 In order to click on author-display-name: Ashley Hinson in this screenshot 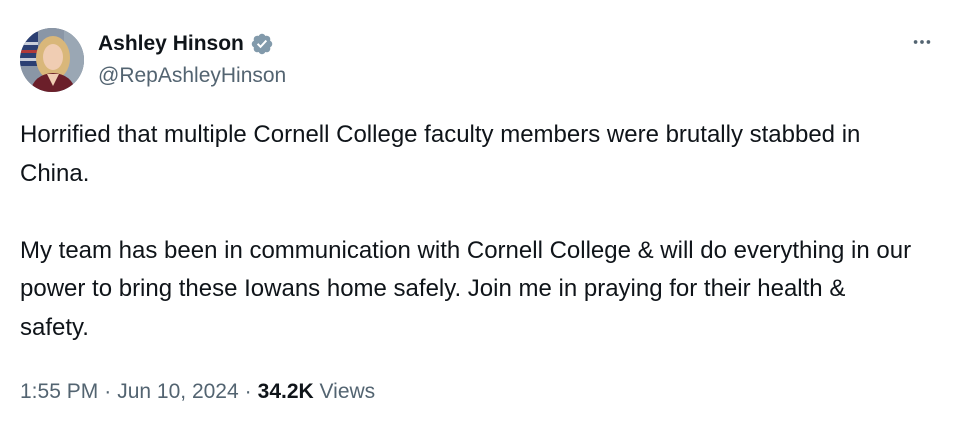, I will do `click(171, 44)`.